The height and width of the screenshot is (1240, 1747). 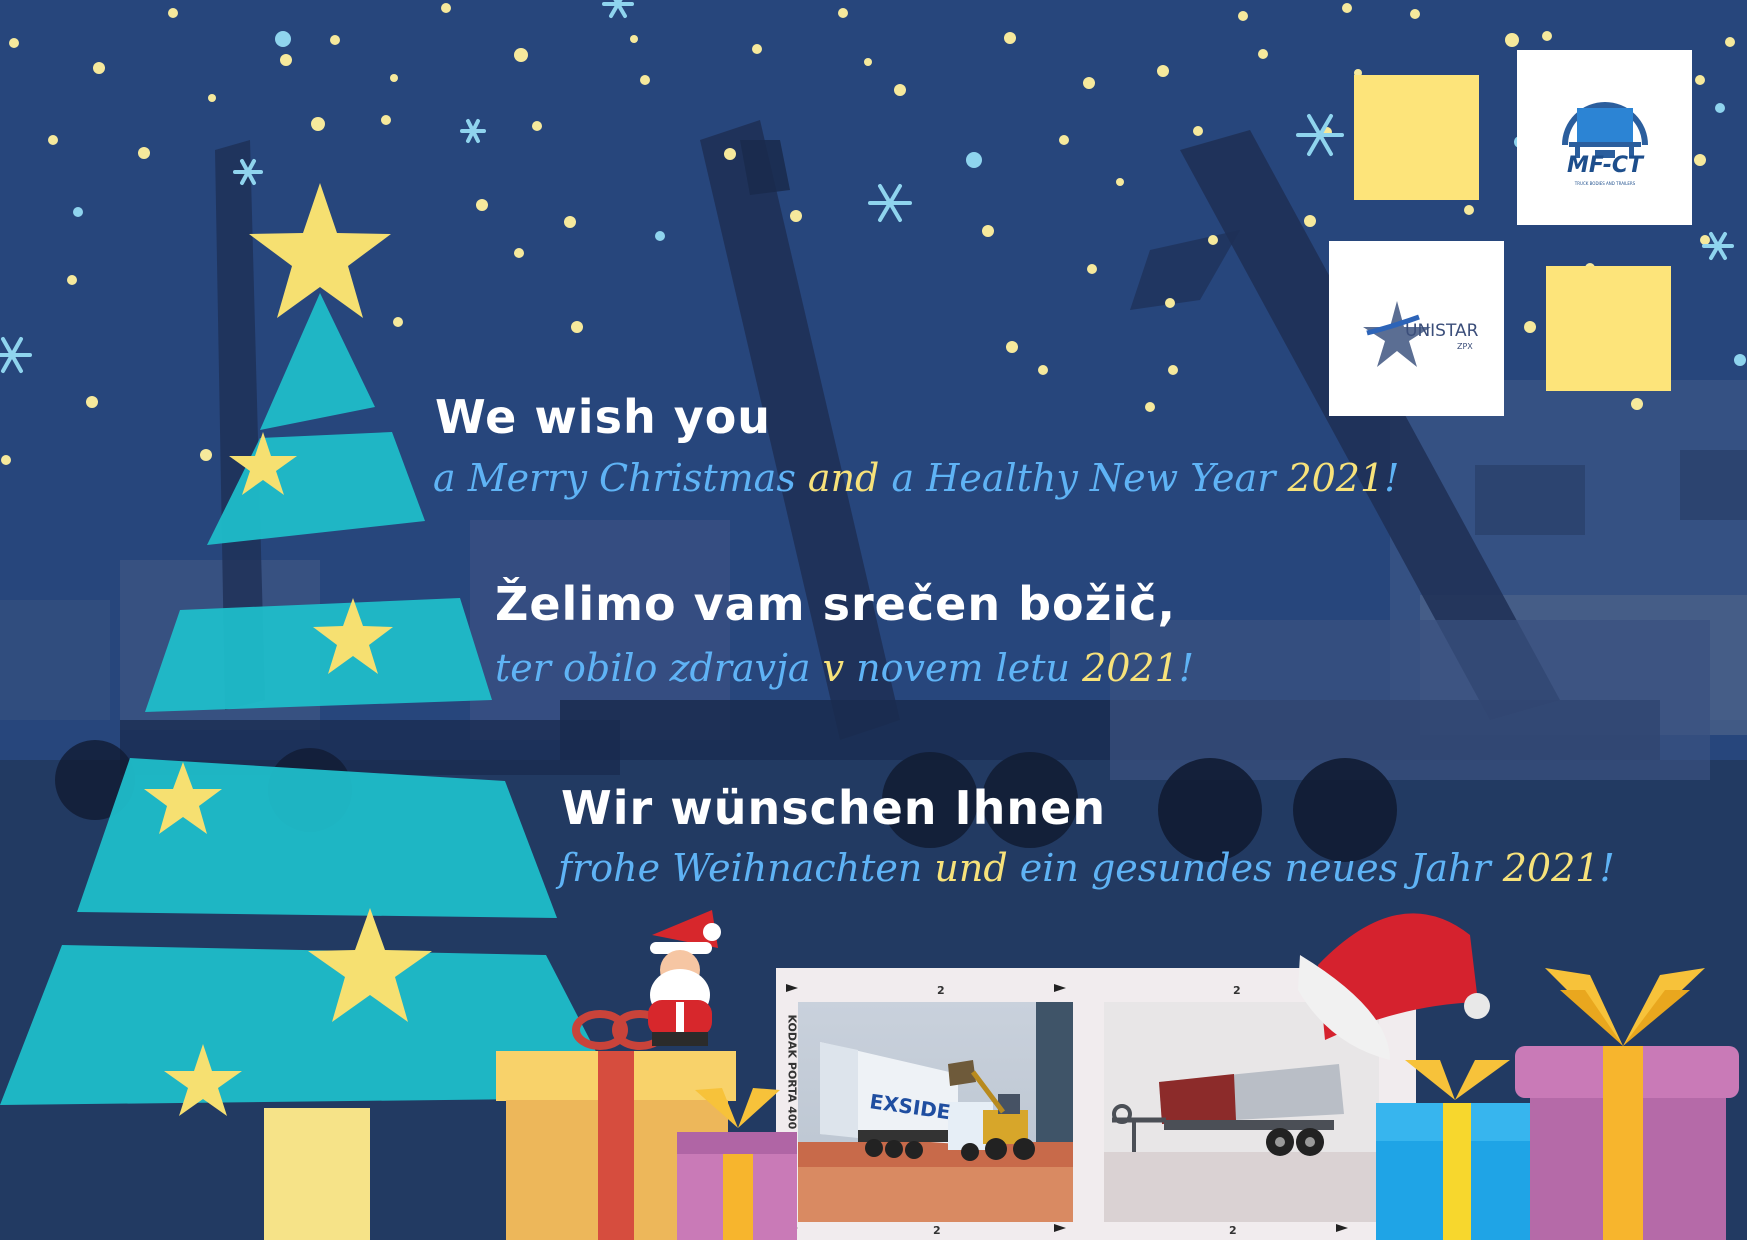 I want to click on santa-hat-icon, so click(x=1394, y=986).